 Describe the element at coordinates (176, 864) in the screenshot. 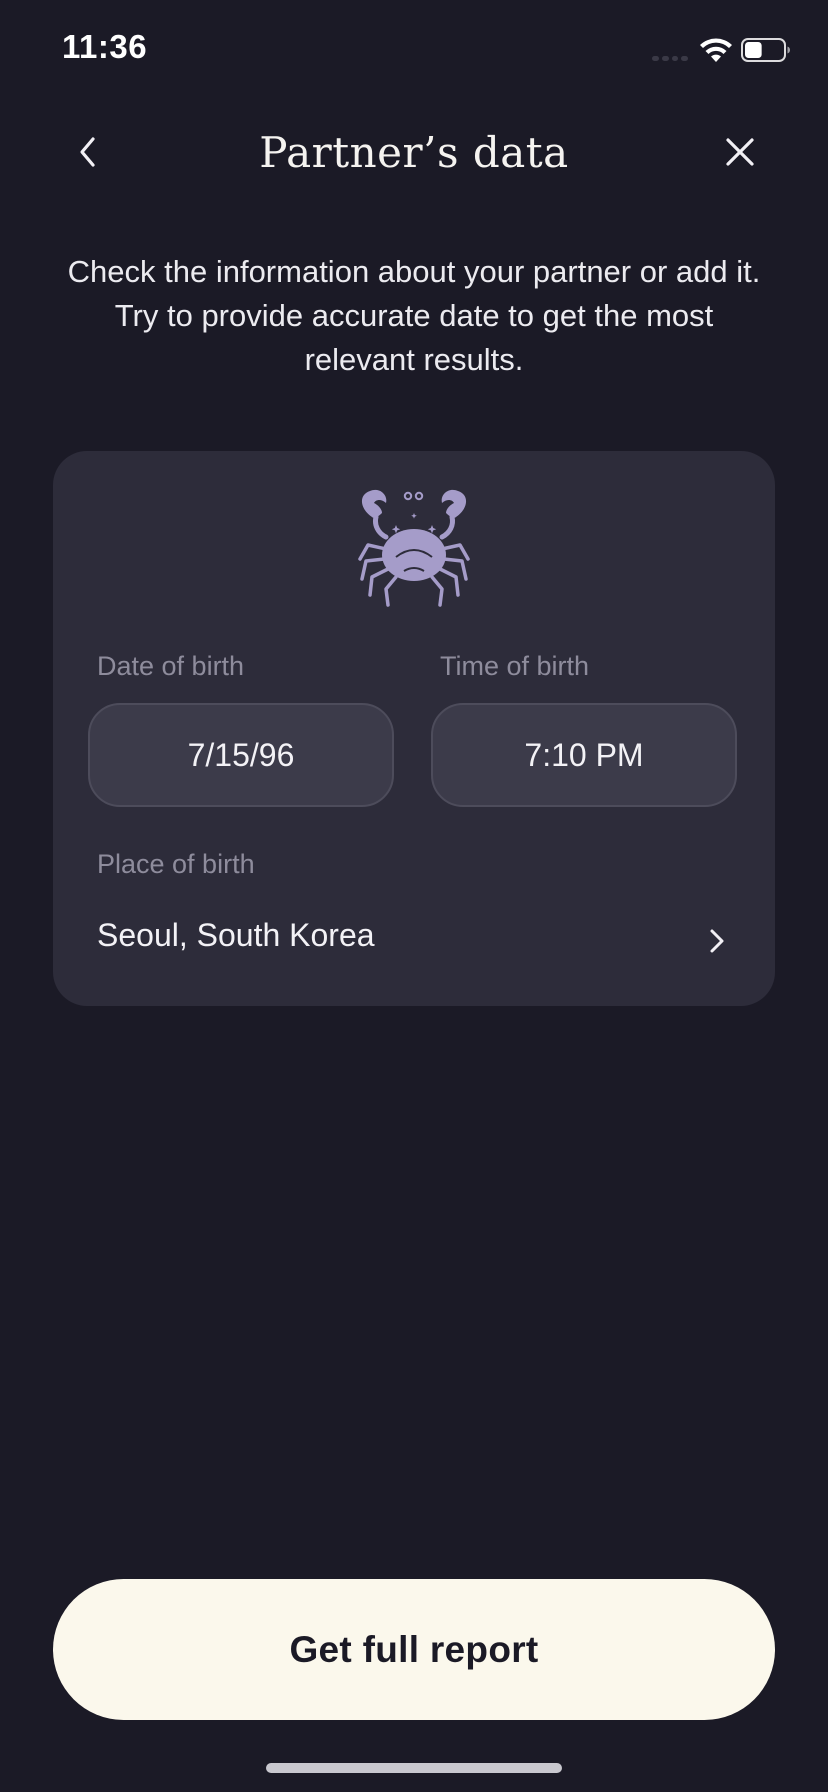

I see `place-of-birth-label: Place of birth` at that location.